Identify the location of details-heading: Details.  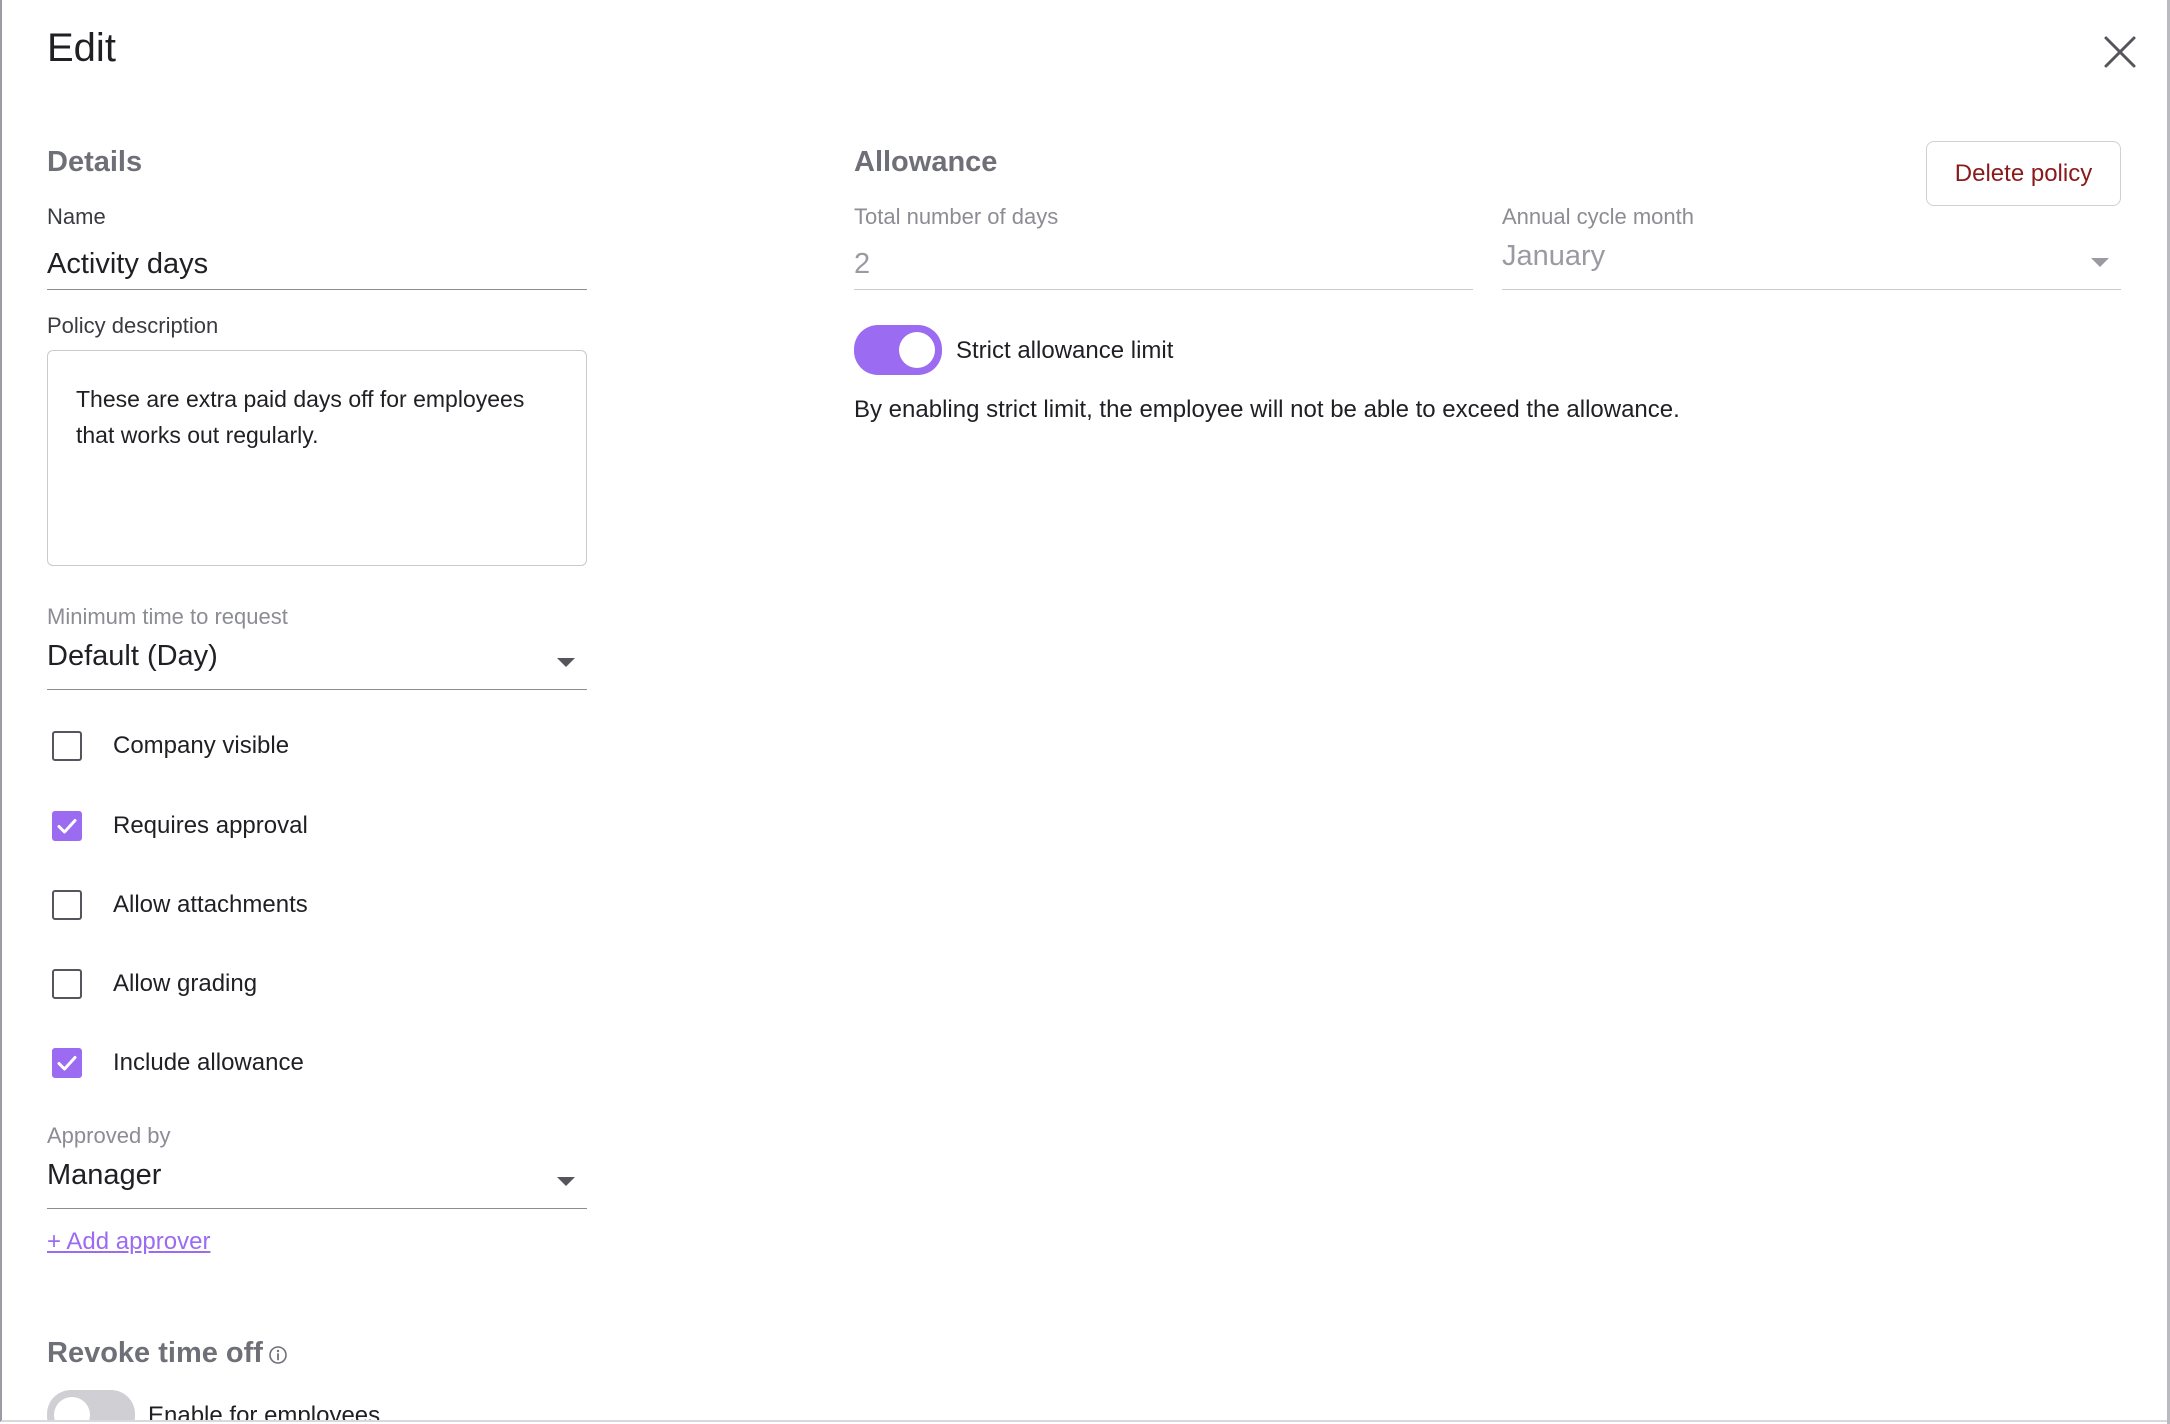
(95, 162).